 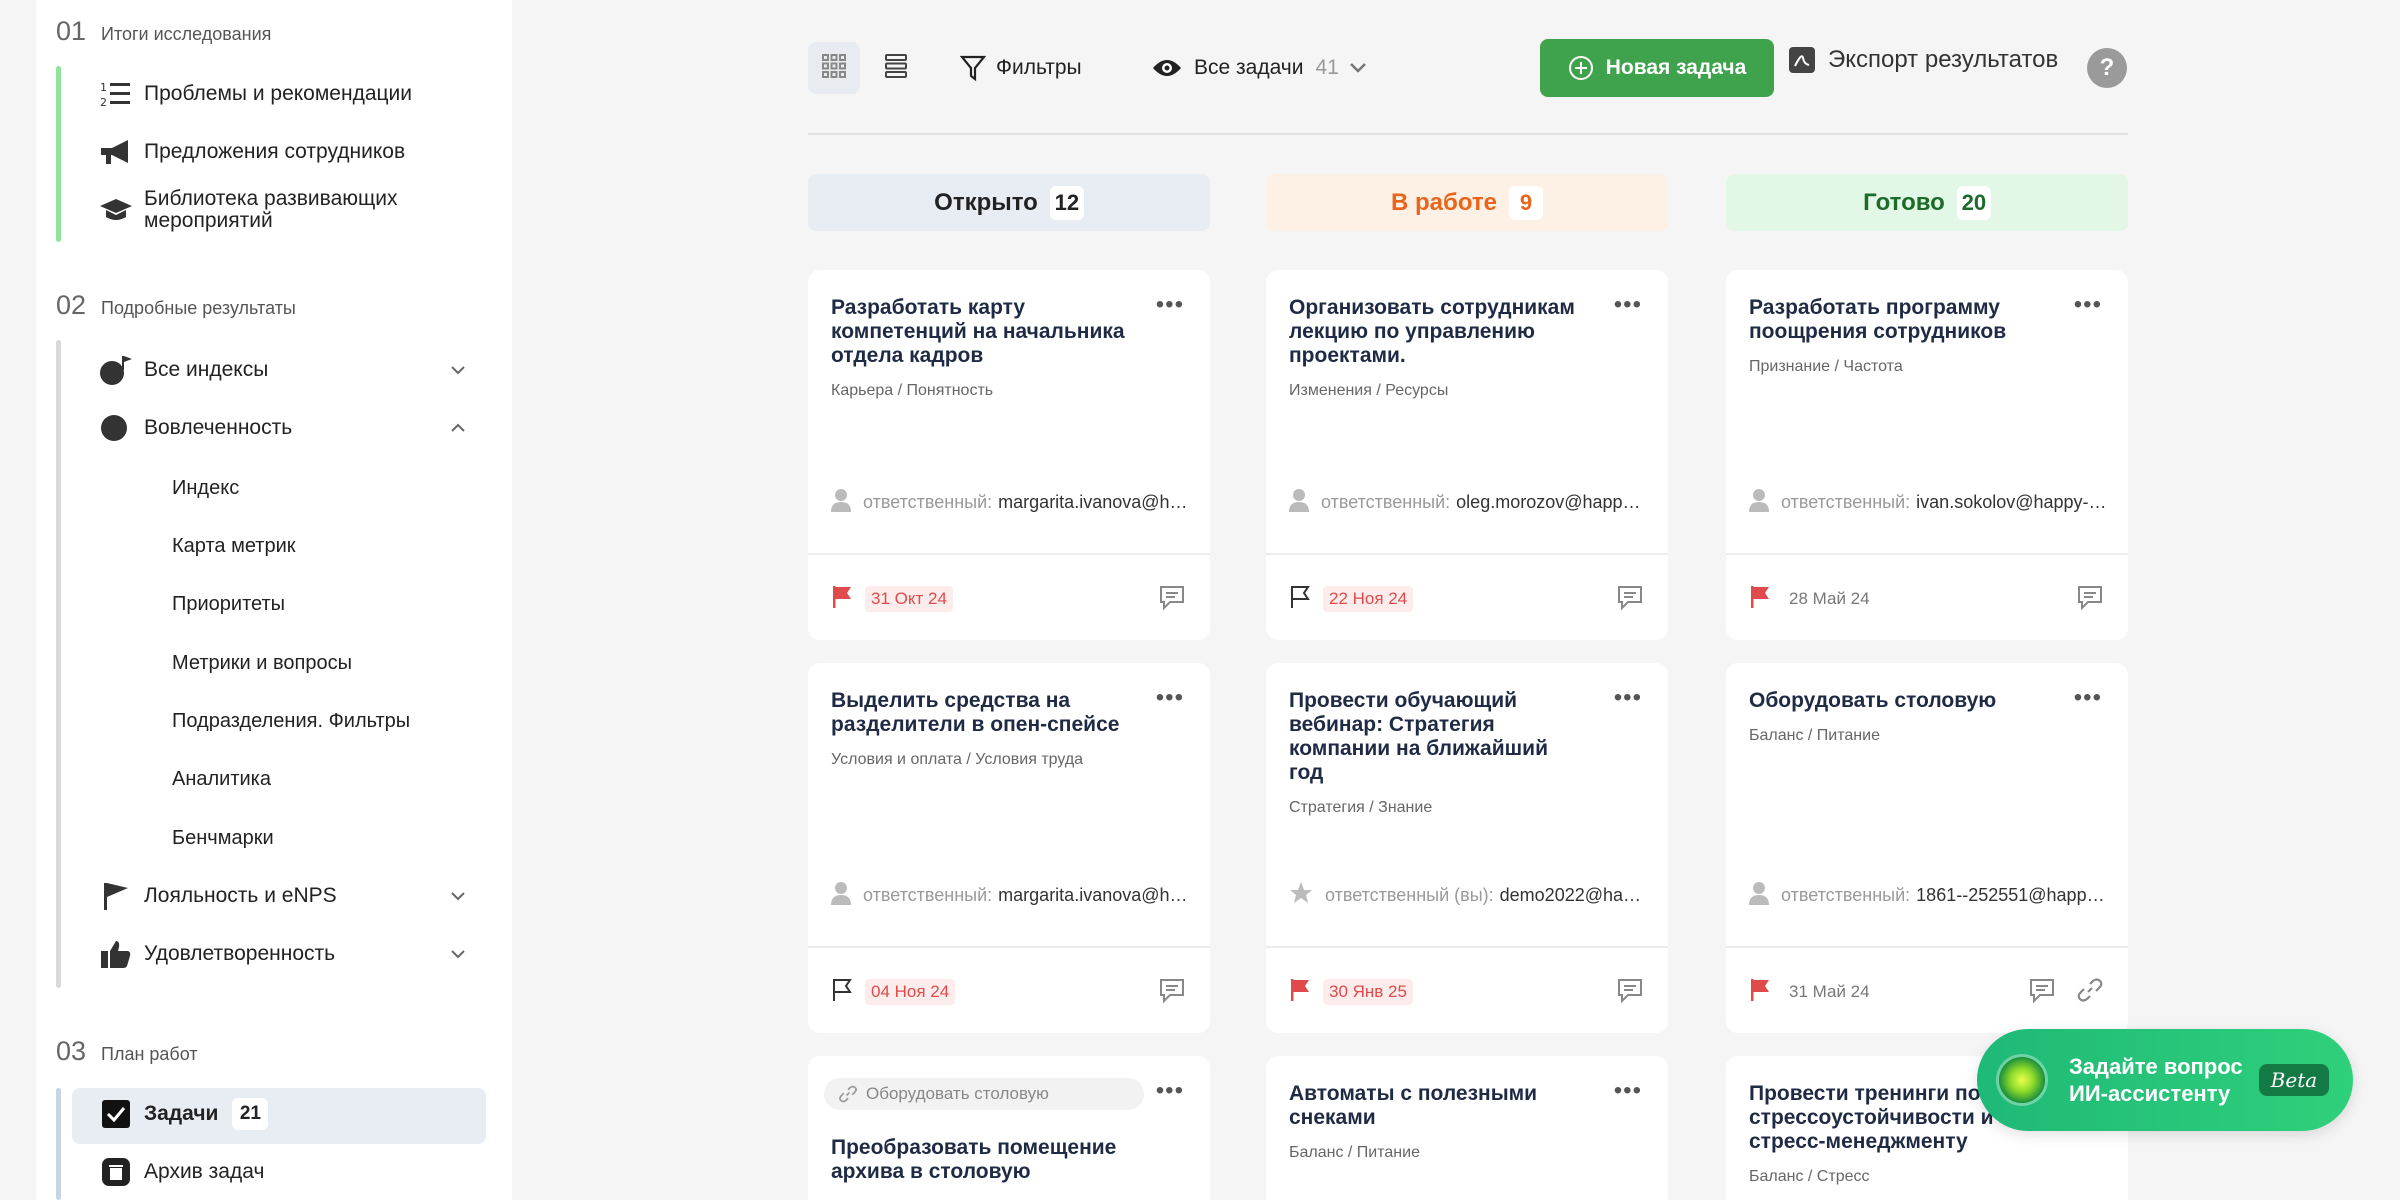 I want to click on list-view-button, so click(x=896, y=68).